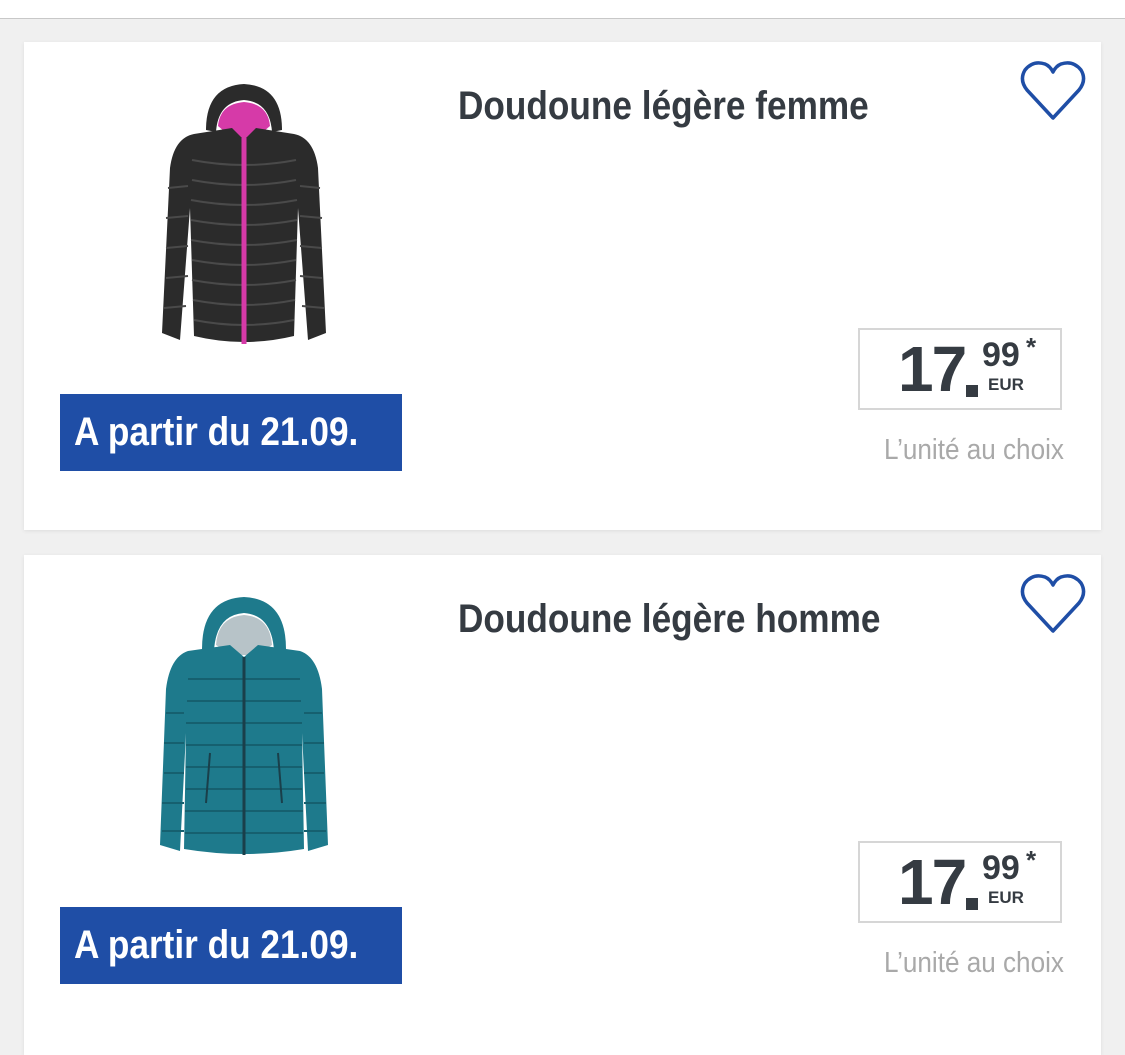 This screenshot has height=1055, width=1125. I want to click on product-title: Doudoune légère femme, so click(663, 106).